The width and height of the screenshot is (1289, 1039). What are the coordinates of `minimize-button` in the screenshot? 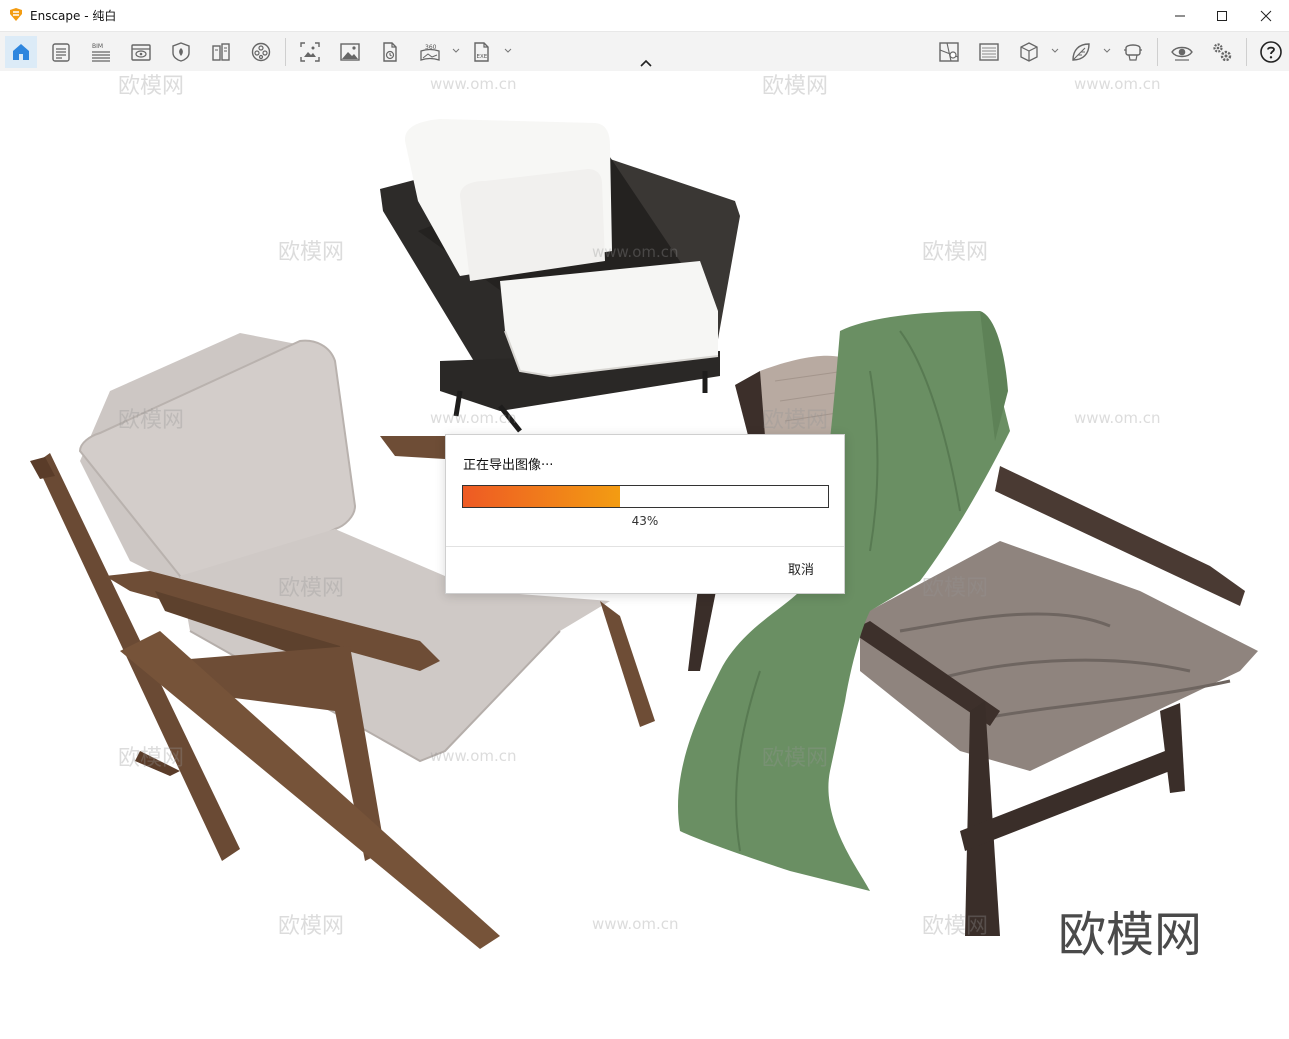 It's located at (1180, 15).